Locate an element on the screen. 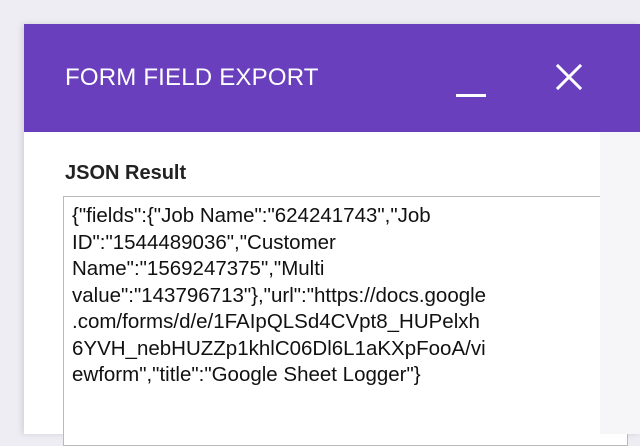  json-result-line: .com/forms/d/e/1FAIpQLSd4CVpt8_HUPelxh is located at coordinates (276, 321).